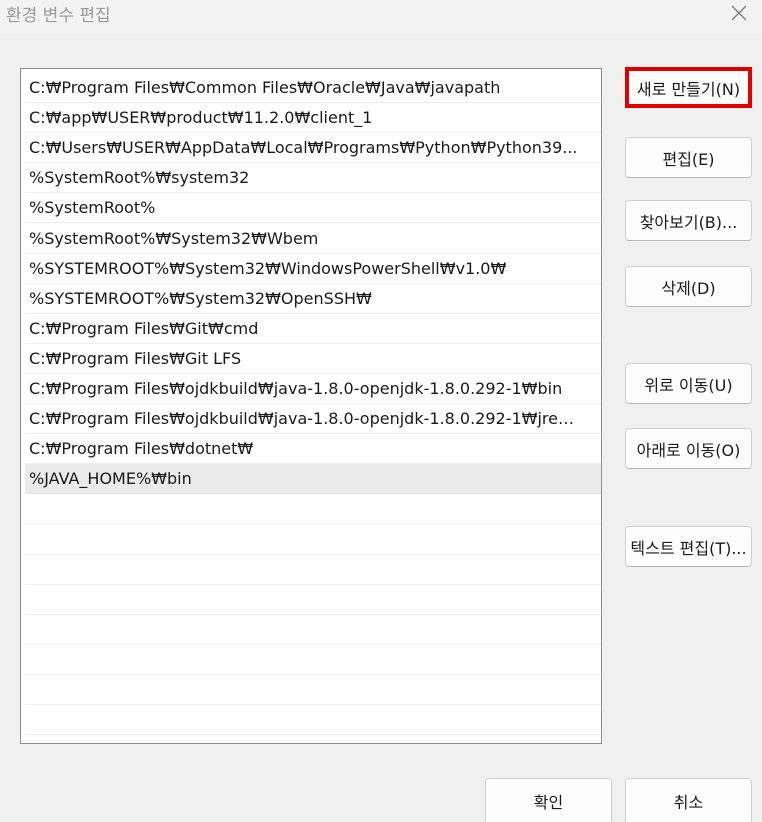  I want to click on move-up-button: 위로 이동(U), so click(688, 383).